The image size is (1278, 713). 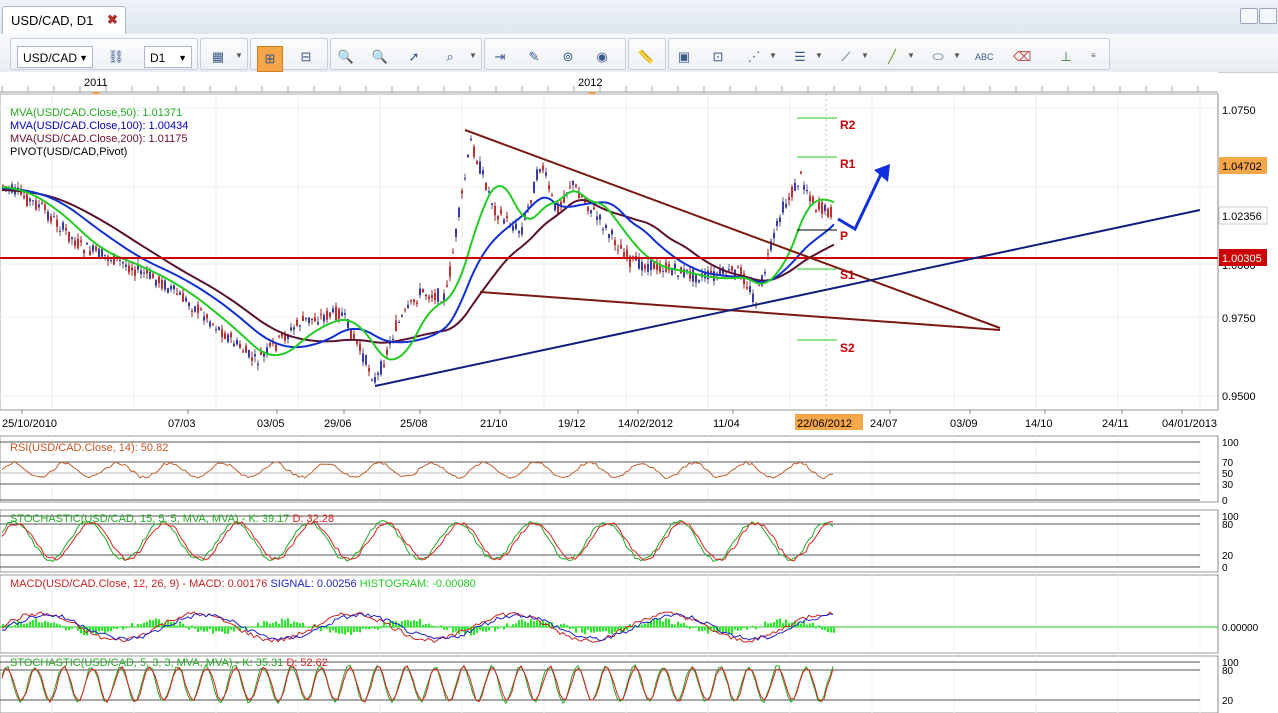 What do you see at coordinates (800, 57) in the screenshot?
I see `channel-icon: ☰` at bounding box center [800, 57].